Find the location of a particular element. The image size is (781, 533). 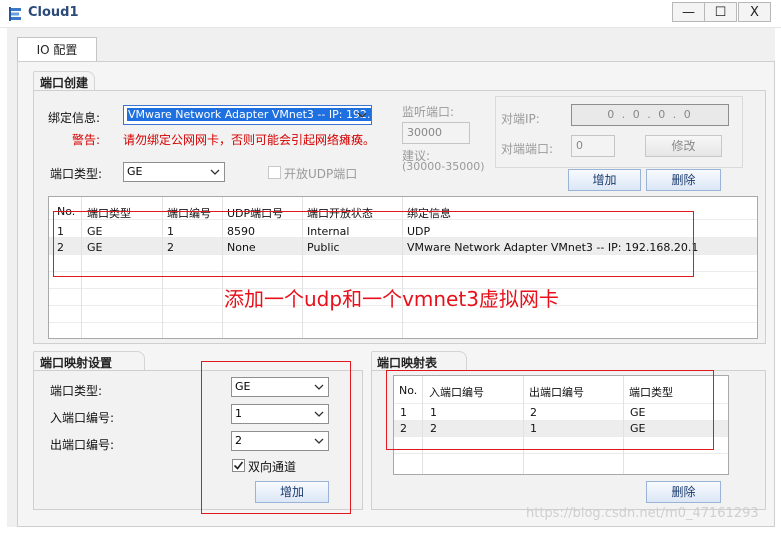

warning-text: 请勿绑定公网网卡，否则可能会引起网络瘫痪。 is located at coordinates (249, 140).